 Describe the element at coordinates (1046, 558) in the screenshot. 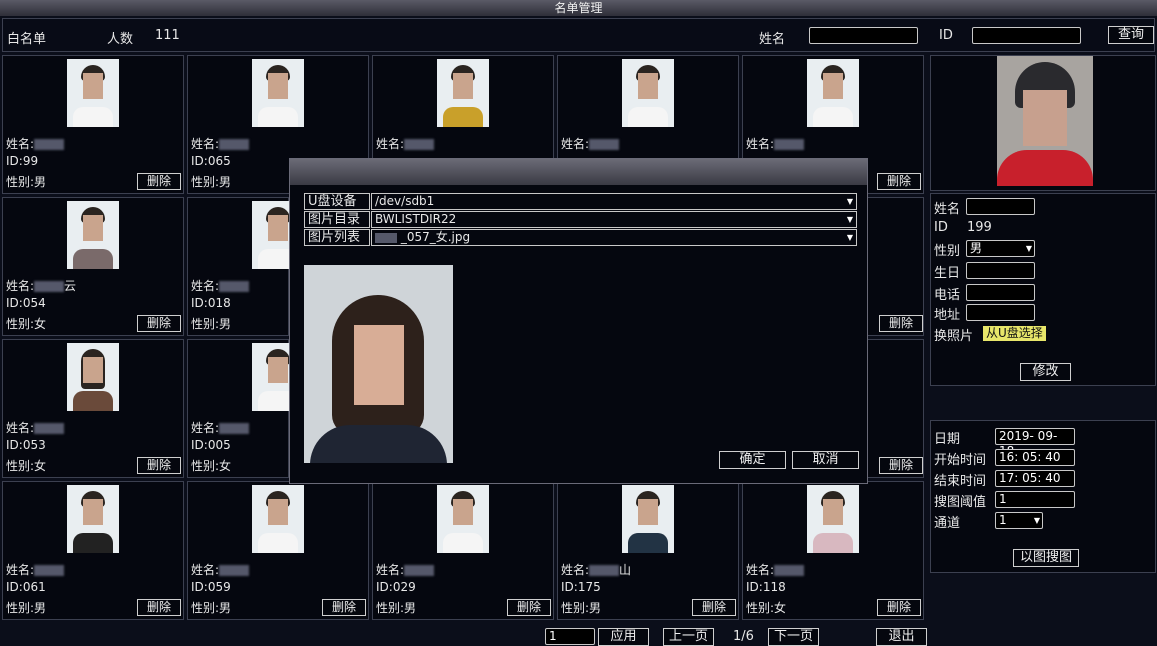

I see `search-by-image-button: 以图搜图` at that location.